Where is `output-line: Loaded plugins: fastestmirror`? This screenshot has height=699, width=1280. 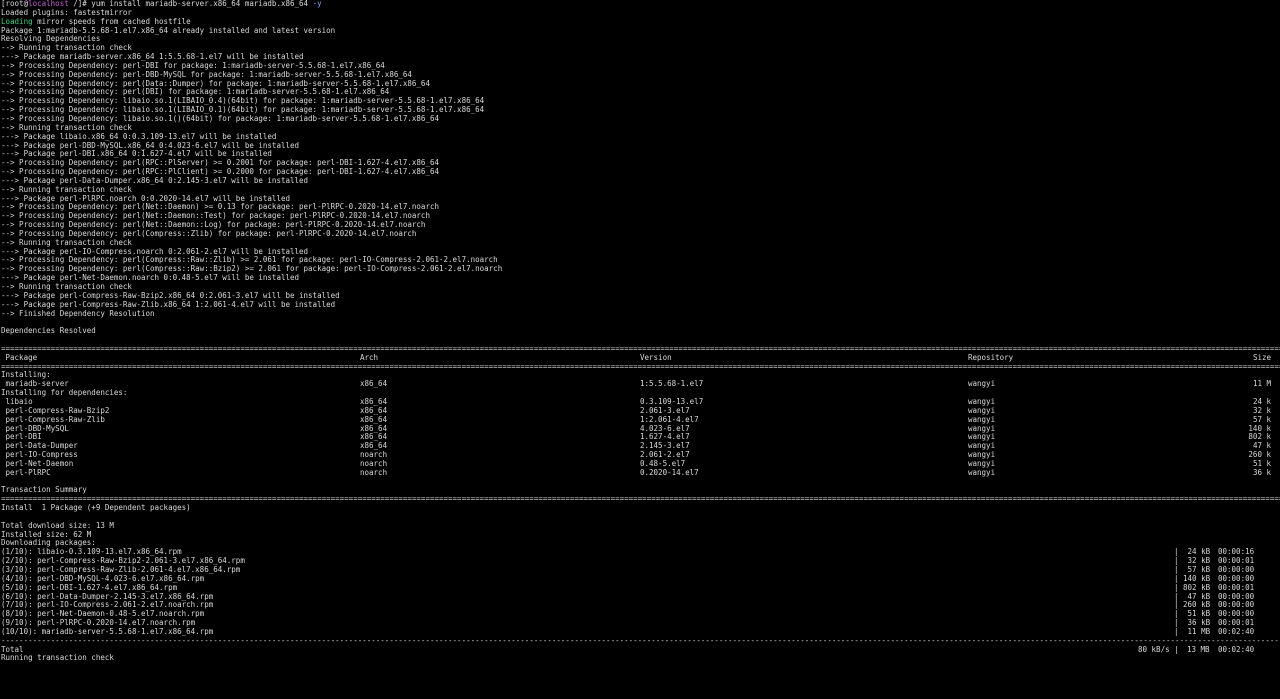
output-line: Loaded plugins: fastestmirror is located at coordinates (66, 12).